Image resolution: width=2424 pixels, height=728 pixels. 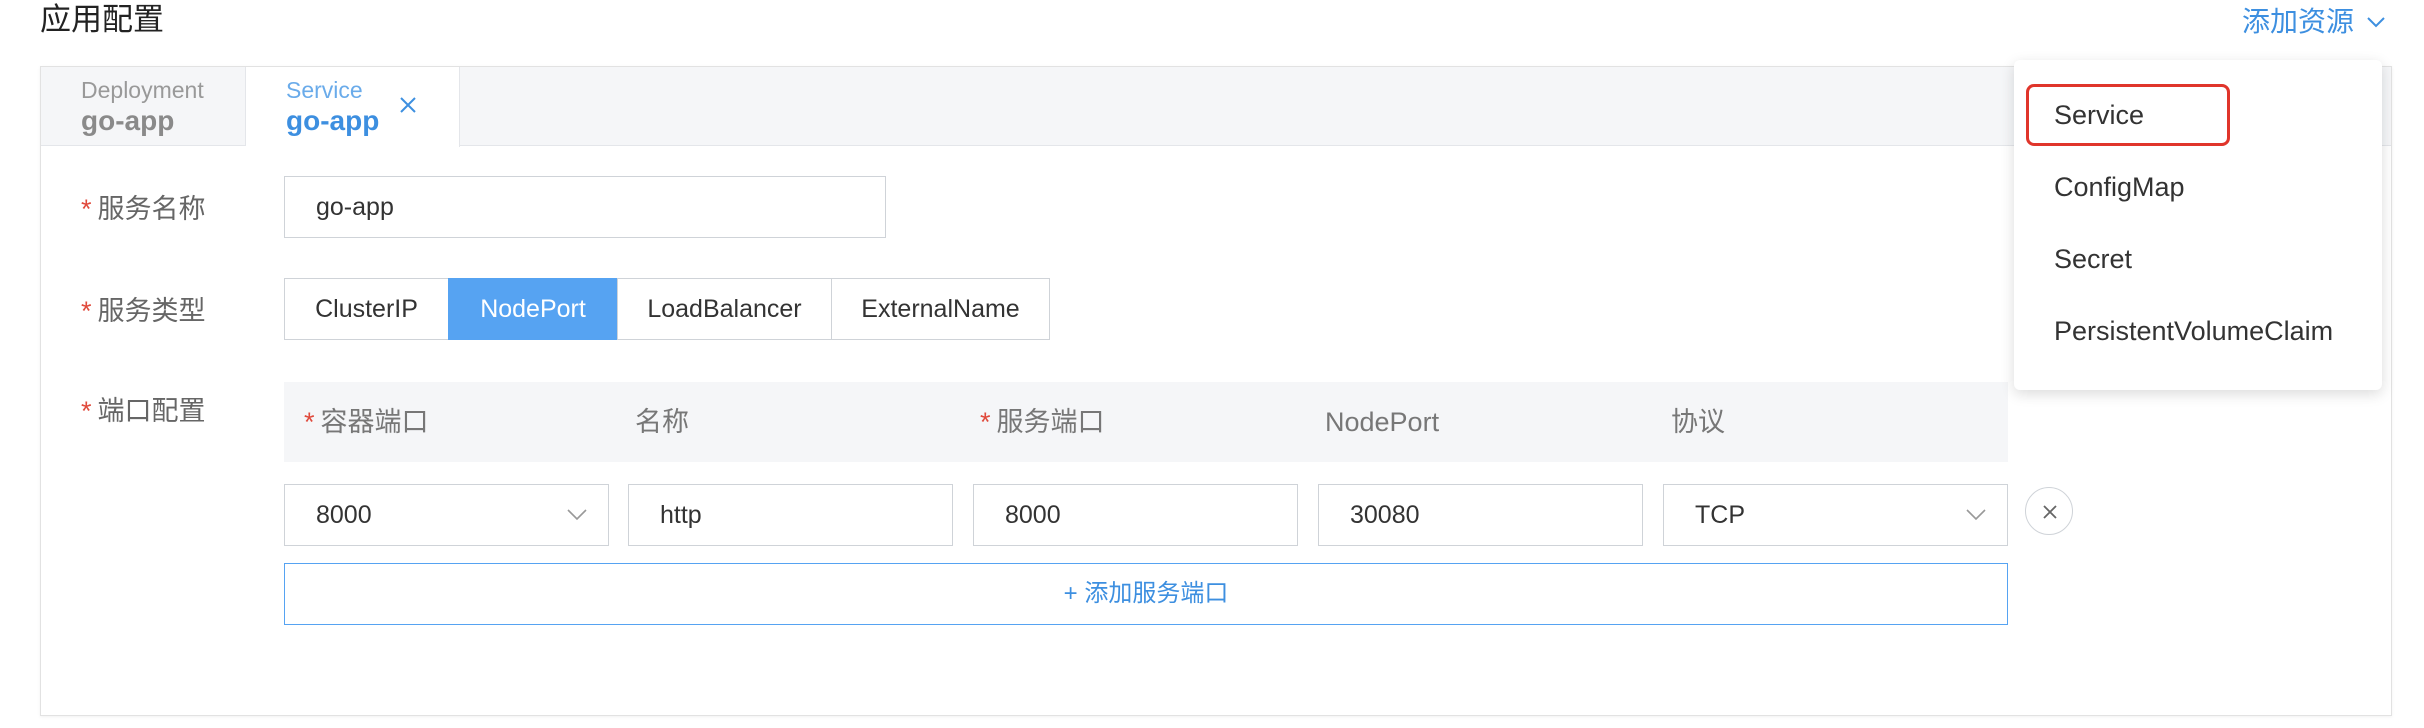 I want to click on tab-kind: Deployment, so click(x=142, y=90).